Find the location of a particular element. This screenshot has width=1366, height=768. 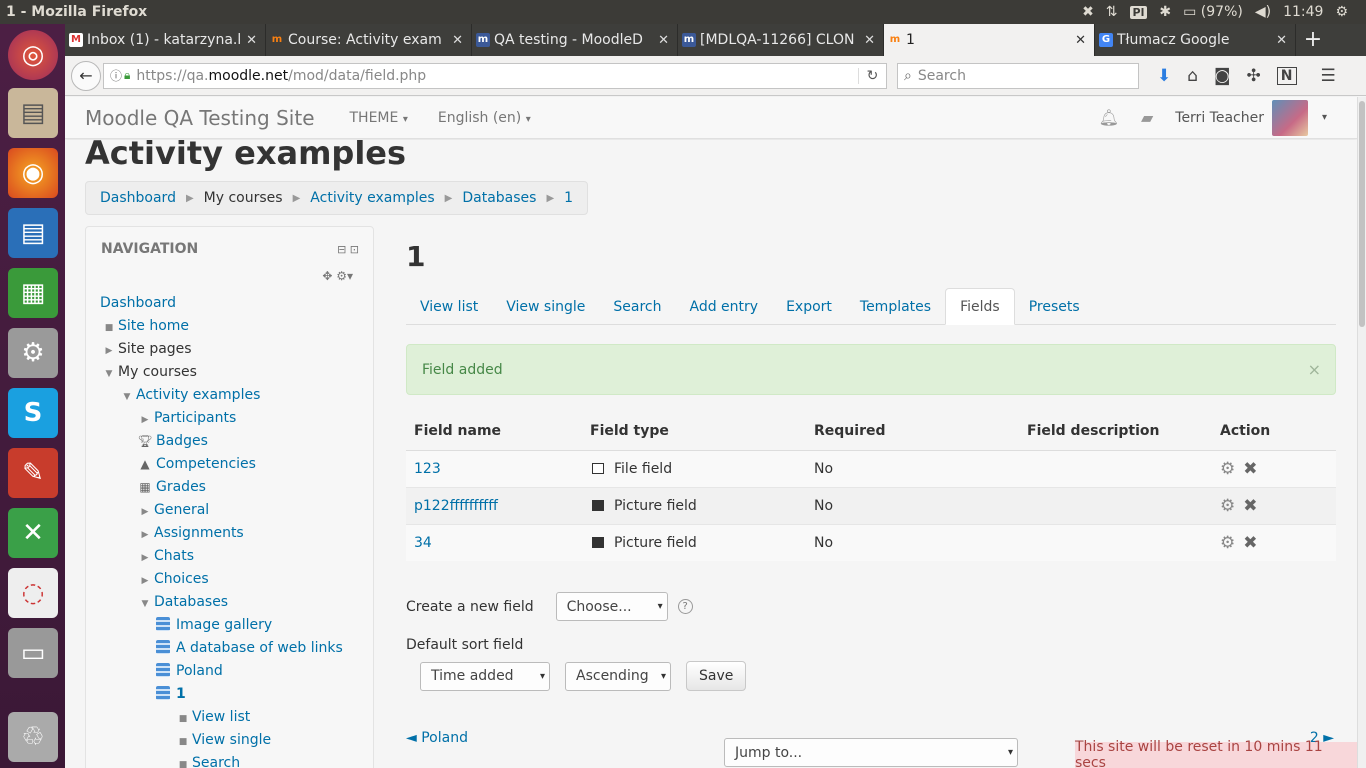

tab-search: Search is located at coordinates (637, 306).